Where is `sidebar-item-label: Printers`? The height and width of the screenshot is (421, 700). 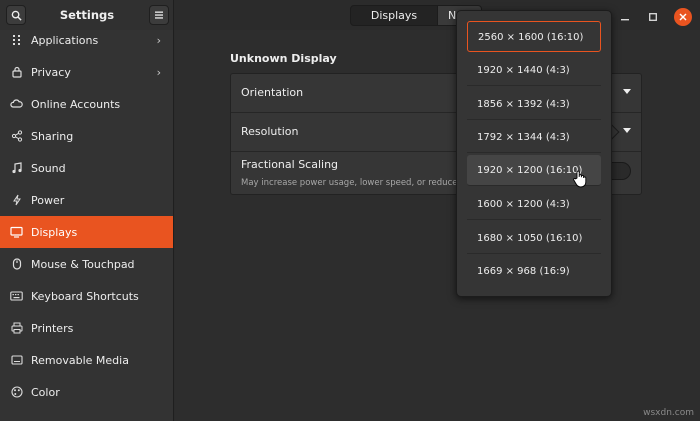 sidebar-item-label: Printers is located at coordinates (52, 328).